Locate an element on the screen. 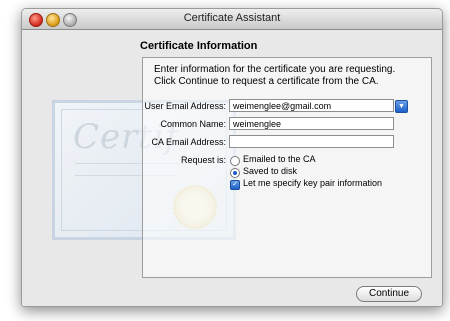 Image resolution: width=450 pixels, height=321 pixels. window-title: Certificate Assistant is located at coordinates (232, 18).